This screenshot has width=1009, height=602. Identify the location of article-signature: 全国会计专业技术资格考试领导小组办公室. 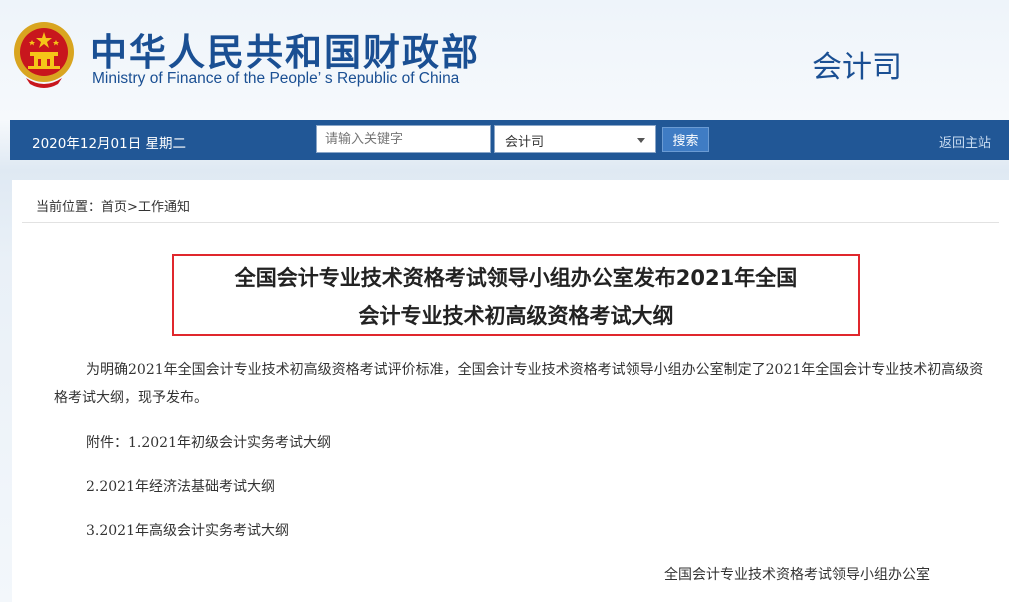
(797, 575).